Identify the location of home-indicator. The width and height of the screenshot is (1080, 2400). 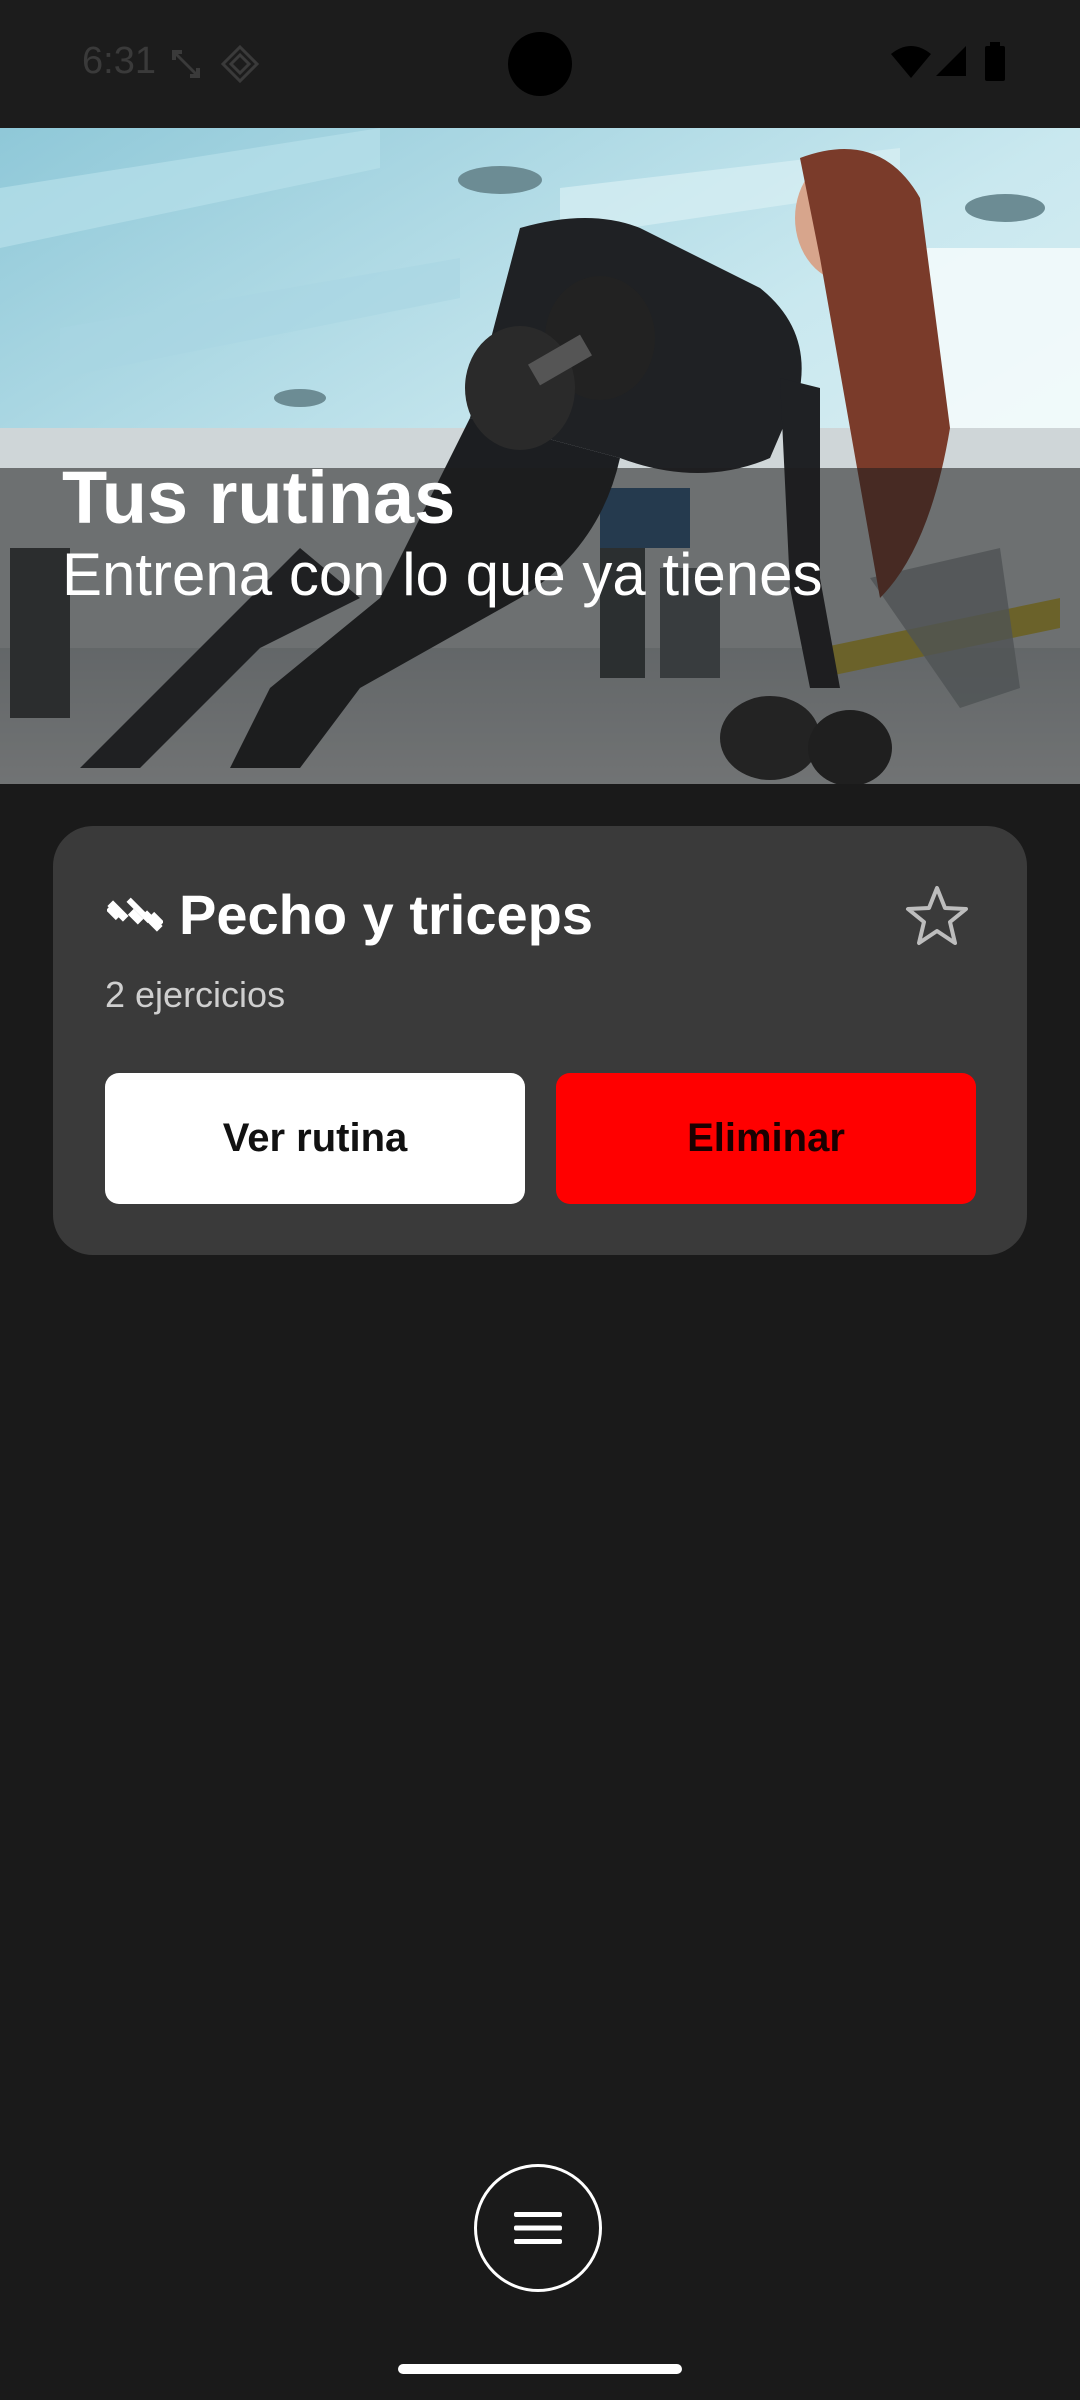
(540, 2369).